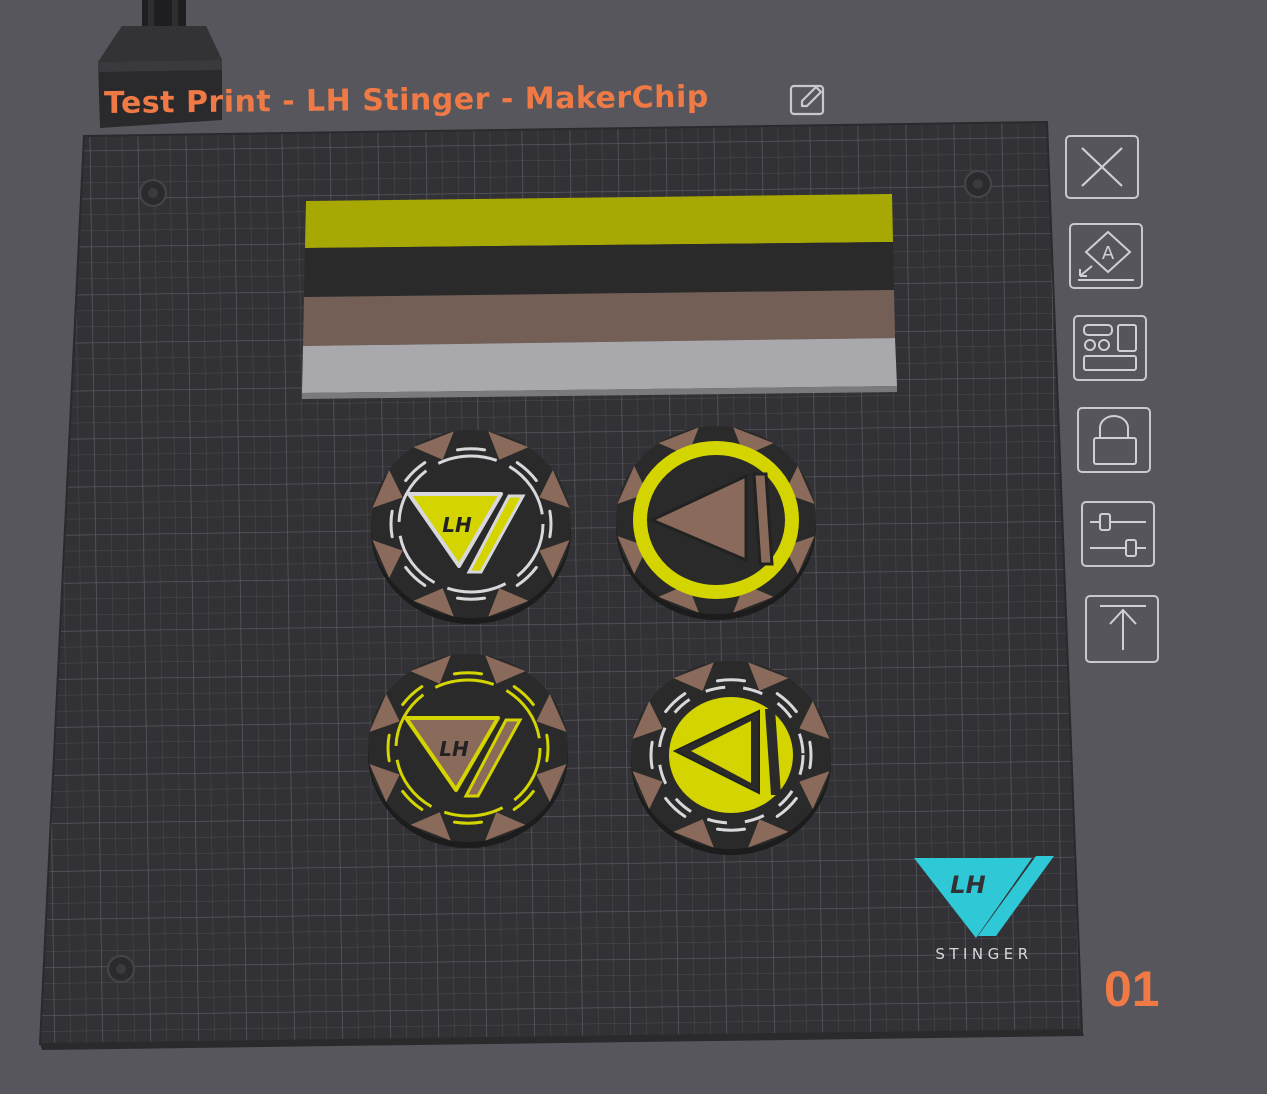 This screenshot has height=1094, width=1267. Describe the element at coordinates (1103, 168) in the screenshot. I see `close-plate-button` at that location.